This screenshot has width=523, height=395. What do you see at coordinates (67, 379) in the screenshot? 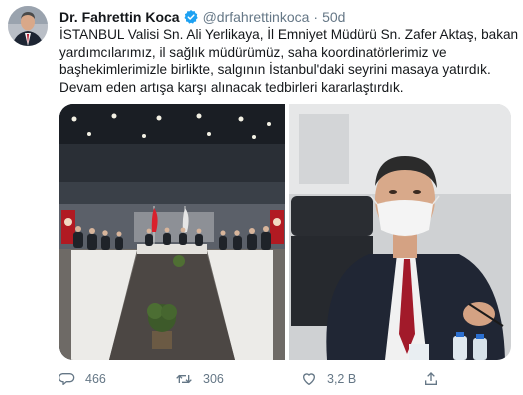
I see `reply-icon` at bounding box center [67, 379].